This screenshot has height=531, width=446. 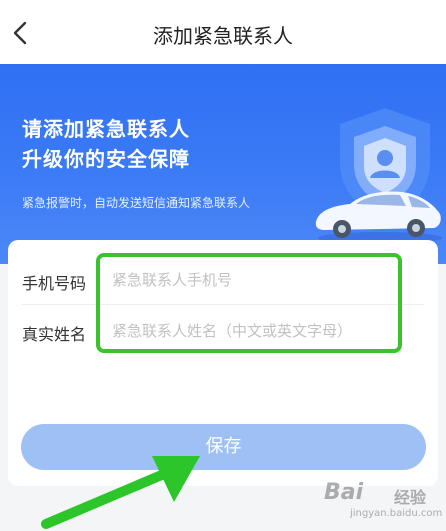 I want to click on banner-title: 请添加紧急联系人 升级你的安全保障, so click(x=106, y=144).